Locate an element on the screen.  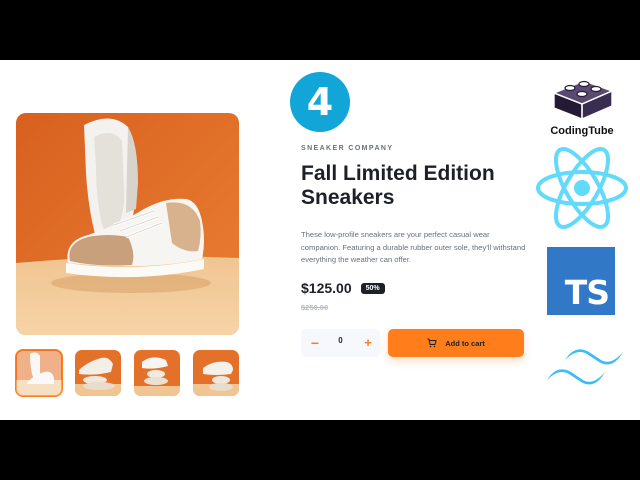
original-price: $250.00 is located at coordinates (315, 307).